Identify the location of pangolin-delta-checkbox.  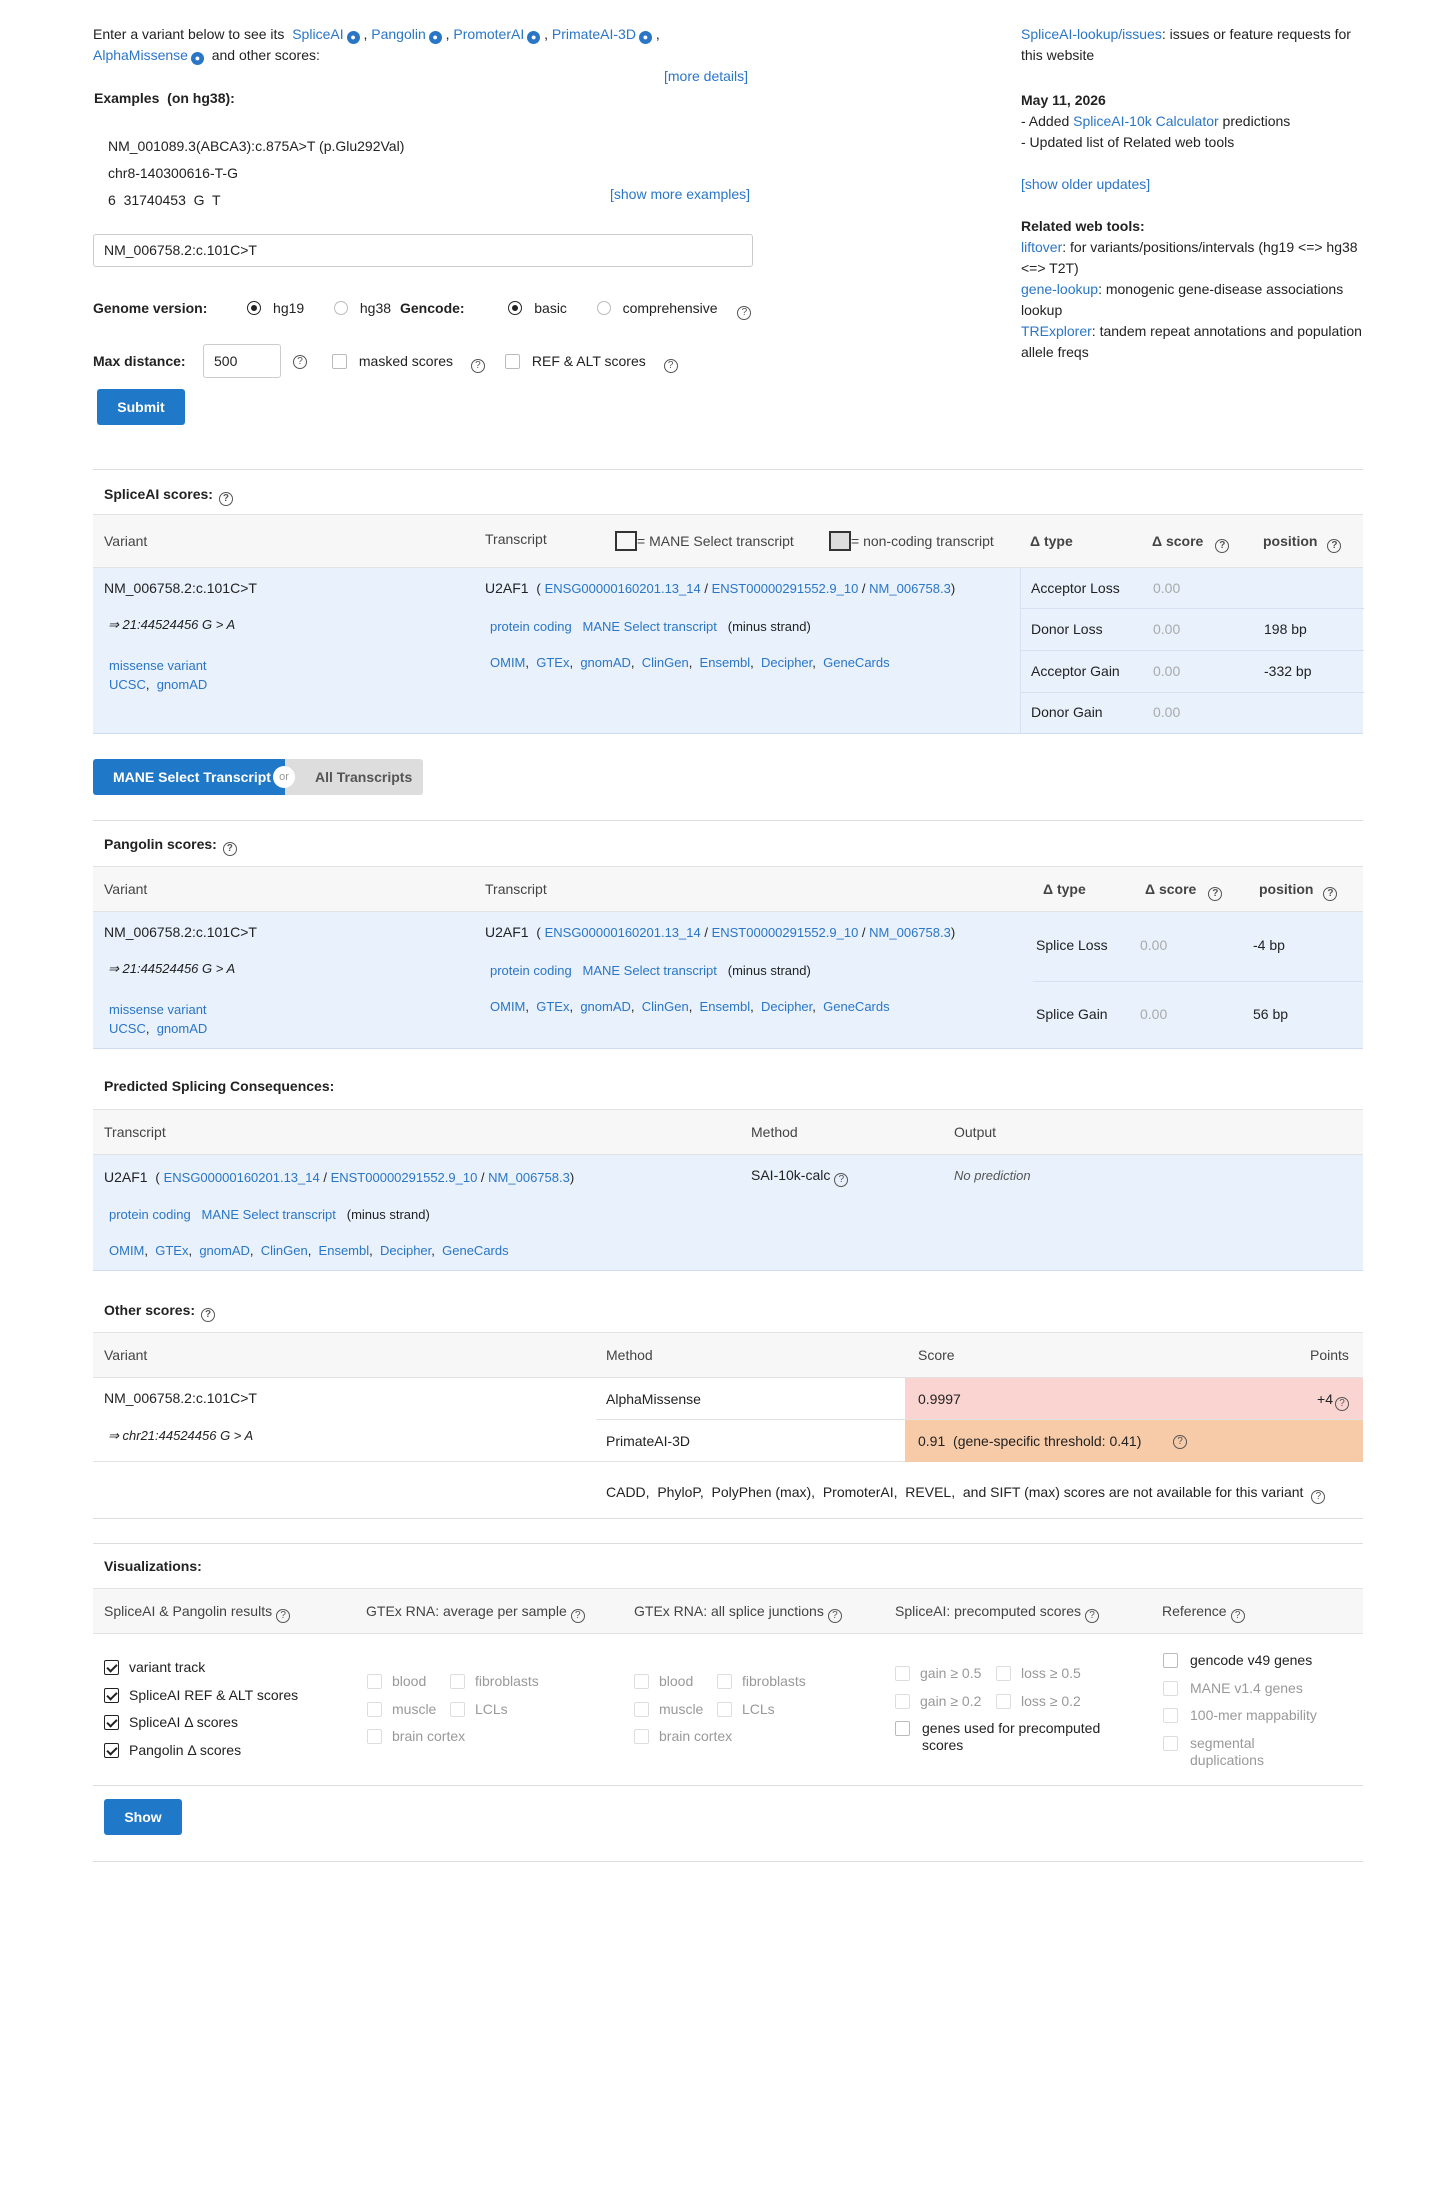
(111, 1750).